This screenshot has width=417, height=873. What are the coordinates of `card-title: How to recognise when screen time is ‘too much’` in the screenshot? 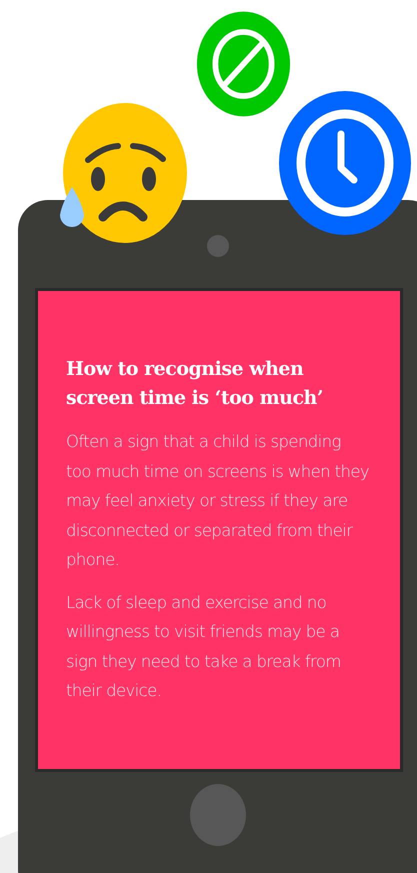 It's located at (195, 384).